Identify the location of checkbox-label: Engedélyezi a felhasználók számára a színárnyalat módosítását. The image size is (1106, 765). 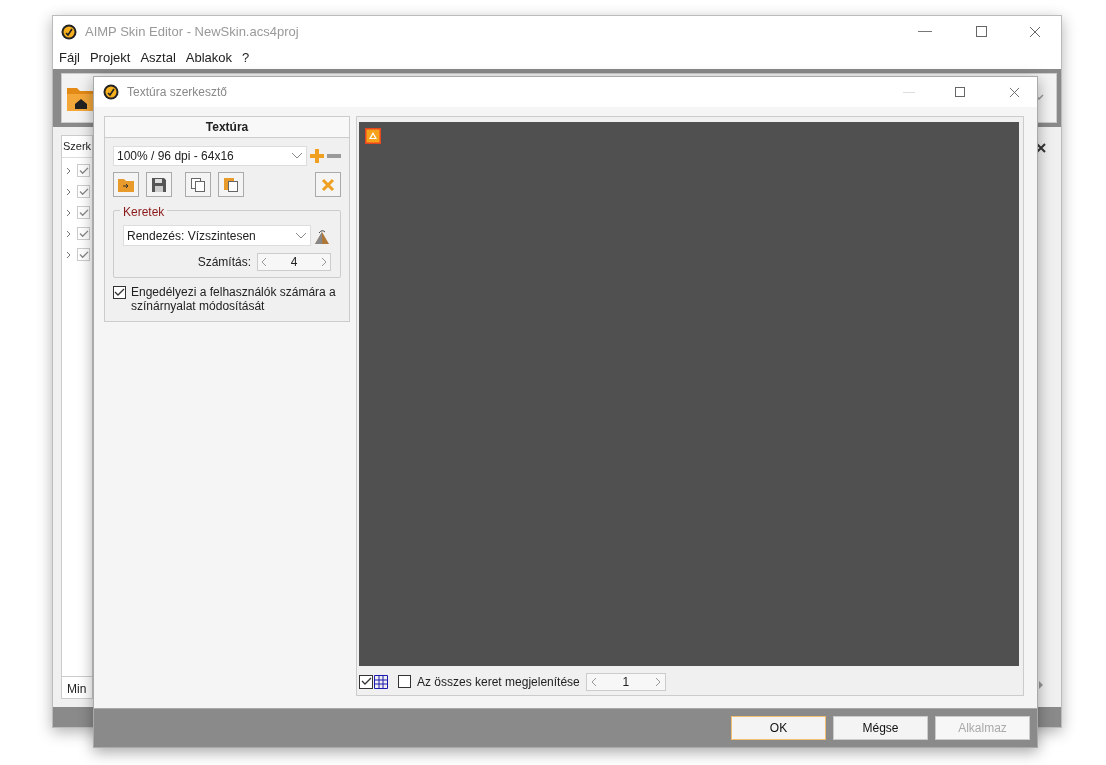
(234, 299).